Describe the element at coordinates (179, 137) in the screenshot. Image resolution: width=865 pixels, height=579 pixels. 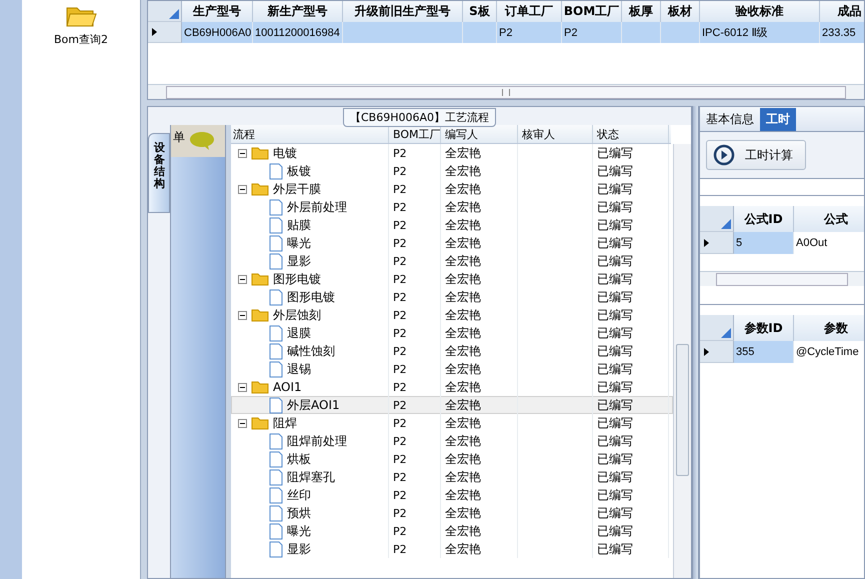
I see `panel-label: 单` at that location.